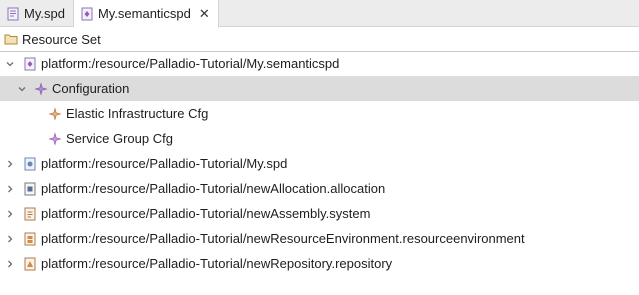 Image resolution: width=639 pixels, height=295 pixels. Describe the element at coordinates (55, 113) in the screenshot. I see `elastic-infrastructure-icon` at that location.